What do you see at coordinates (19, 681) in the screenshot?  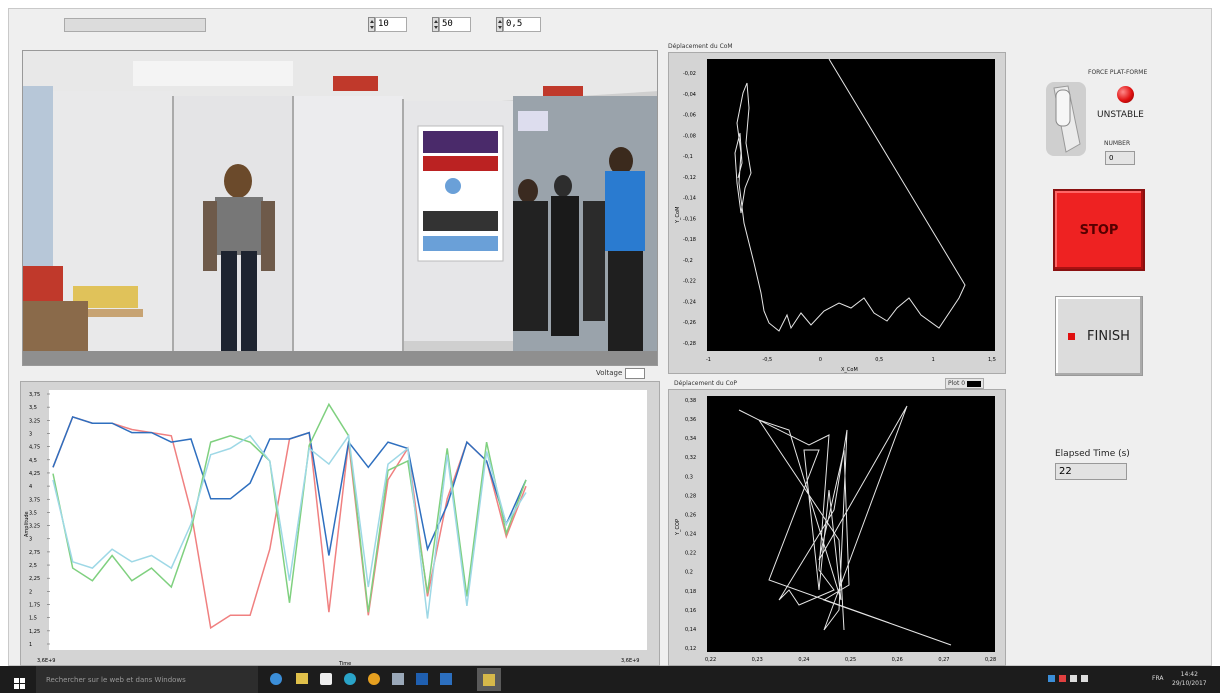 I see `windows-start-icon` at bounding box center [19, 681].